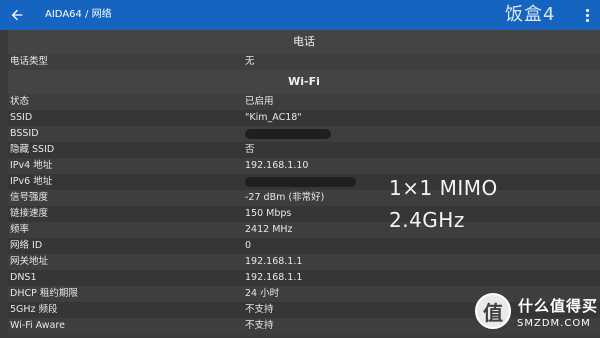 This screenshot has height=338, width=600. Describe the element at coordinates (304, 230) in the screenshot. I see `list-item: 频率 2412 MHz` at that location.